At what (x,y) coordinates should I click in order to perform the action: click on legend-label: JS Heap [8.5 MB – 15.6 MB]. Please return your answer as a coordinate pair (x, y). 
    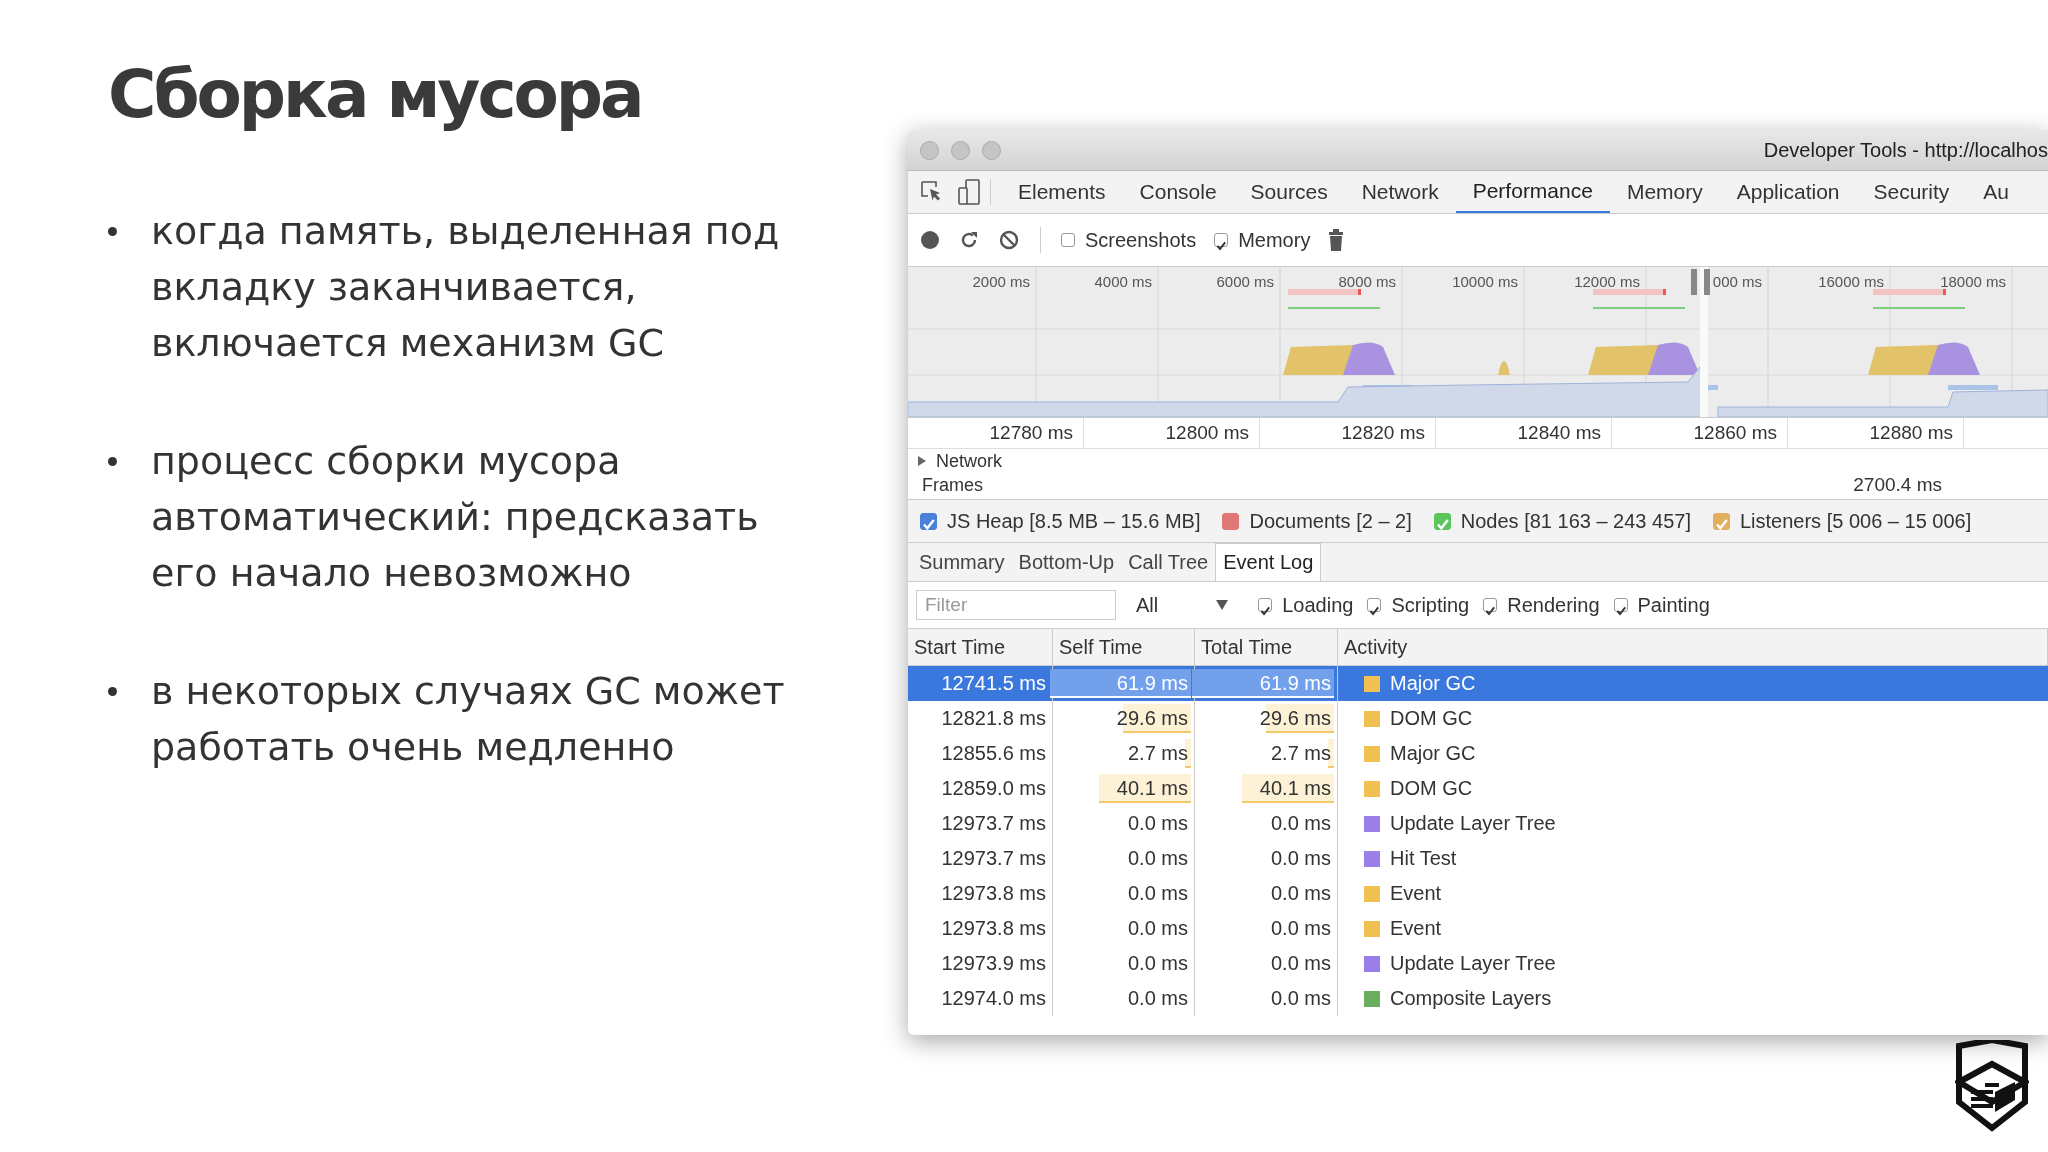
    Looking at the image, I should click on (1074, 521).